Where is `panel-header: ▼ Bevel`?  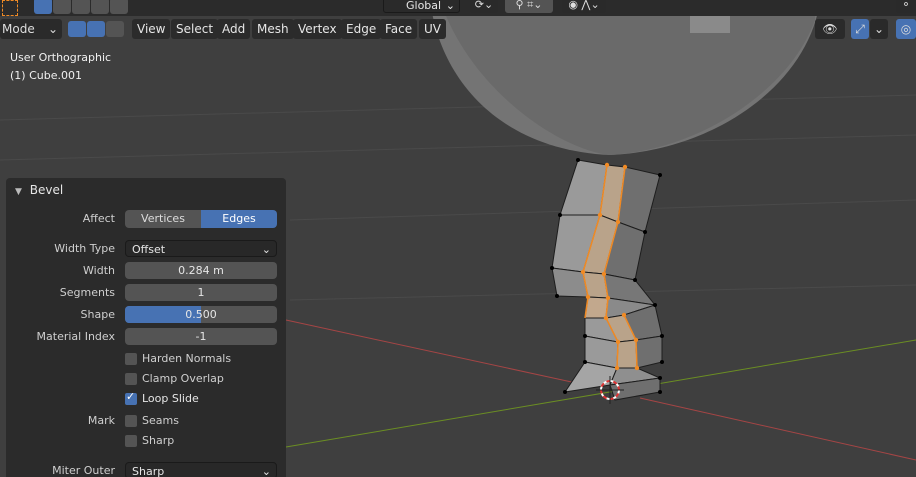
panel-header: ▼ Bevel is located at coordinates (39, 190).